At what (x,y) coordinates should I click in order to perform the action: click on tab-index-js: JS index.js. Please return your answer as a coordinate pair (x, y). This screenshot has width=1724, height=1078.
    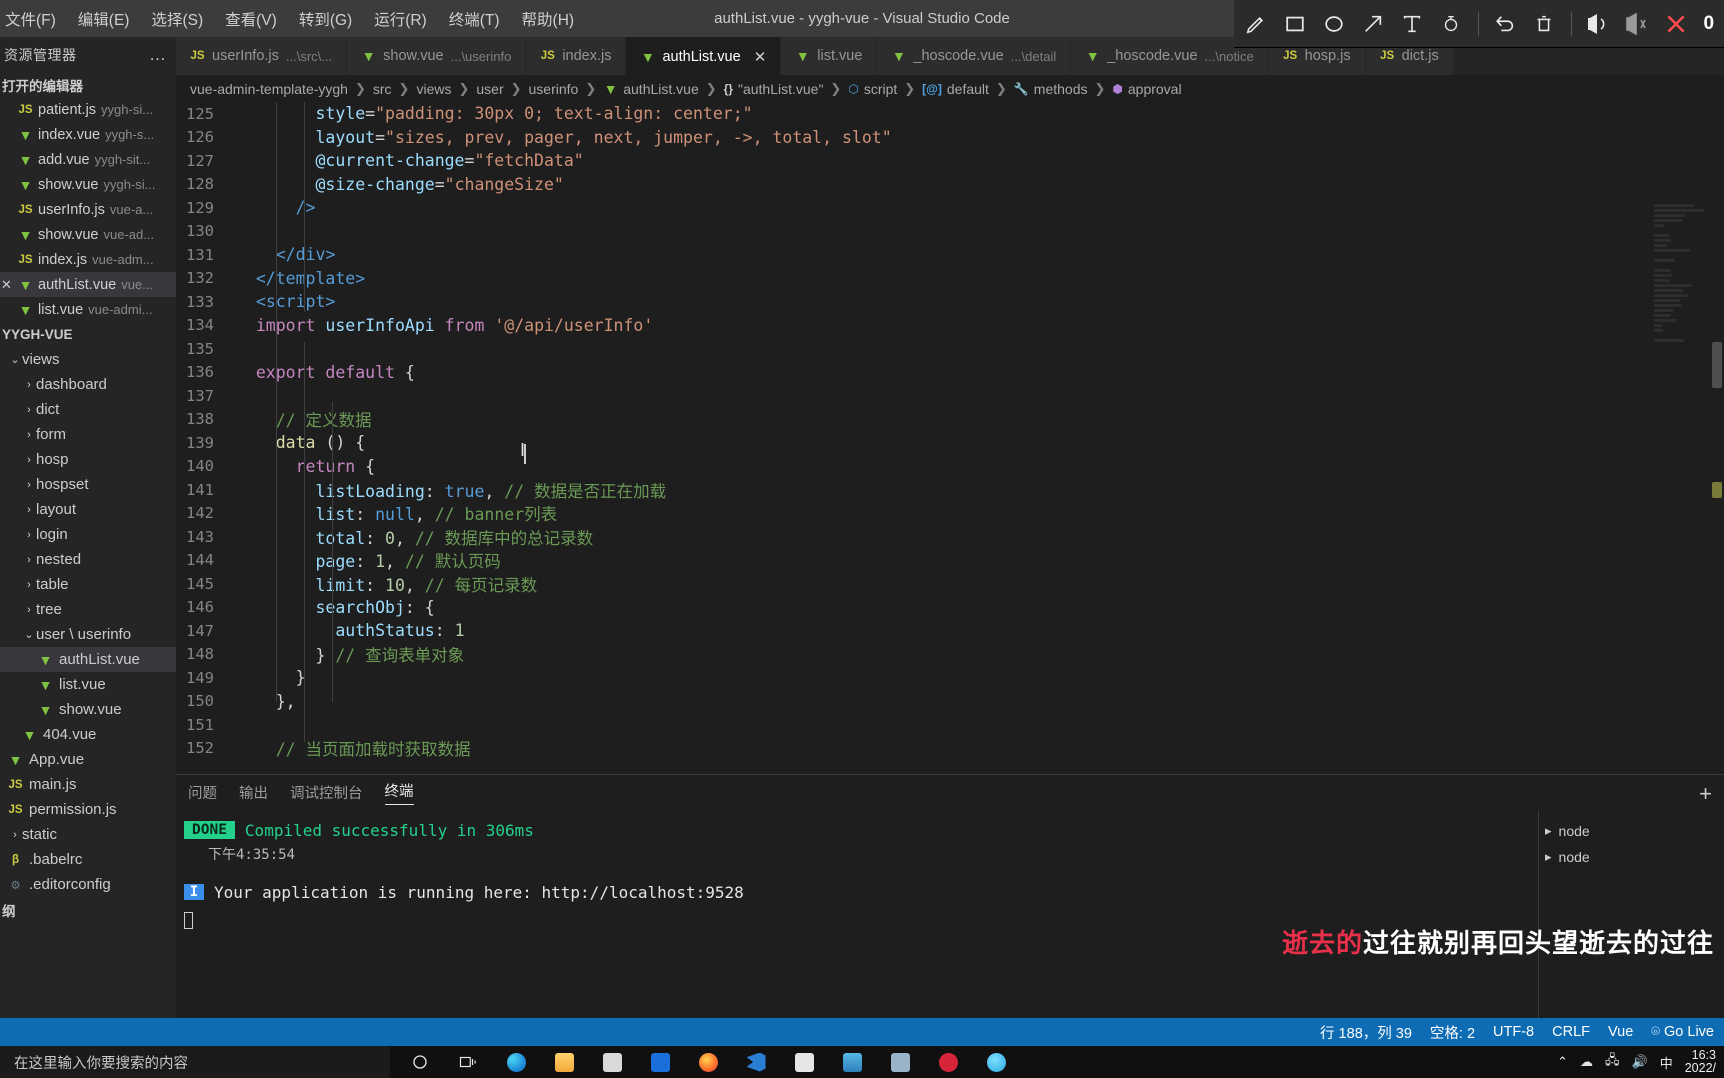
    Looking at the image, I should click on (576, 56).